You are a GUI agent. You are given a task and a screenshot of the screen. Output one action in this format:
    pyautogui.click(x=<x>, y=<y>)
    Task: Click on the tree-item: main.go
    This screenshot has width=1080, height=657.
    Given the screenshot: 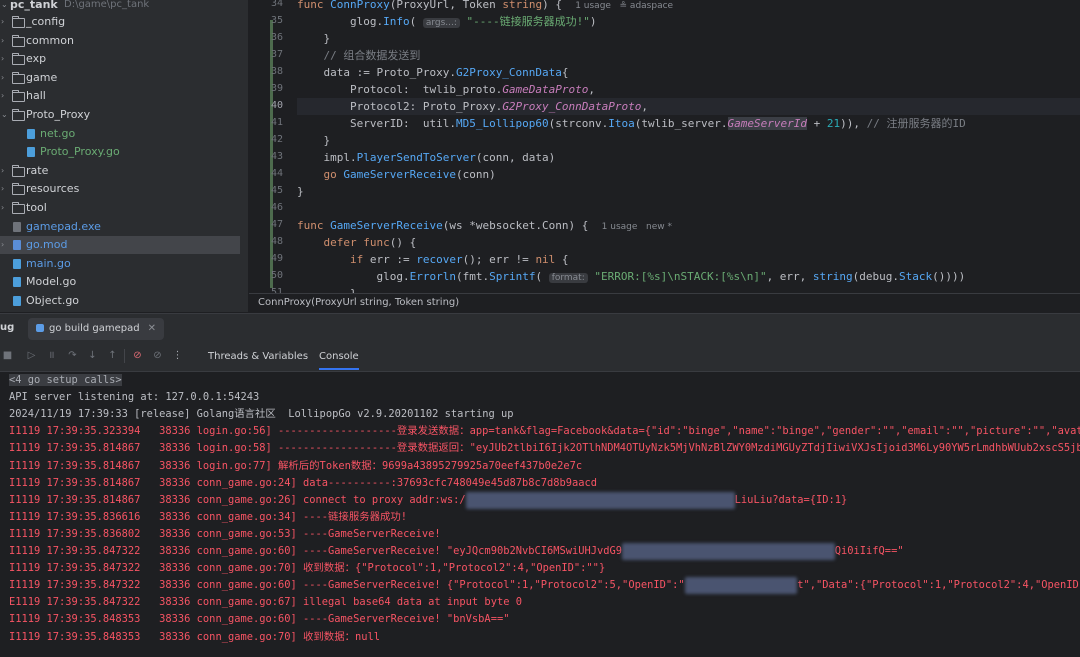 What is the action you would take?
    pyautogui.click(x=124, y=264)
    